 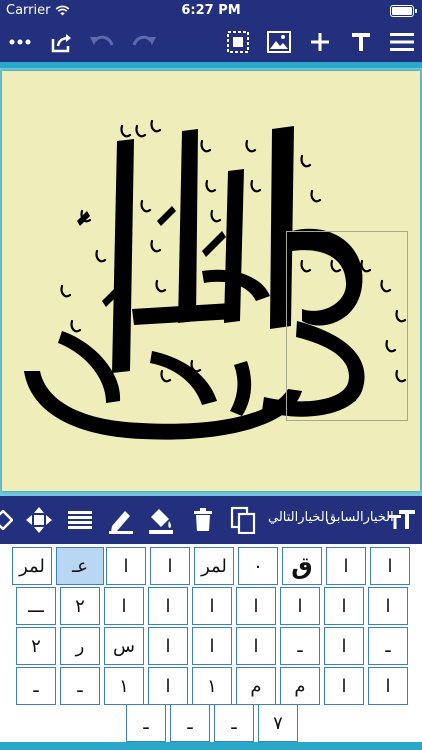 I want to click on edit-toolbar: الخيارالتالي الخيارالسابق, so click(x=211, y=520).